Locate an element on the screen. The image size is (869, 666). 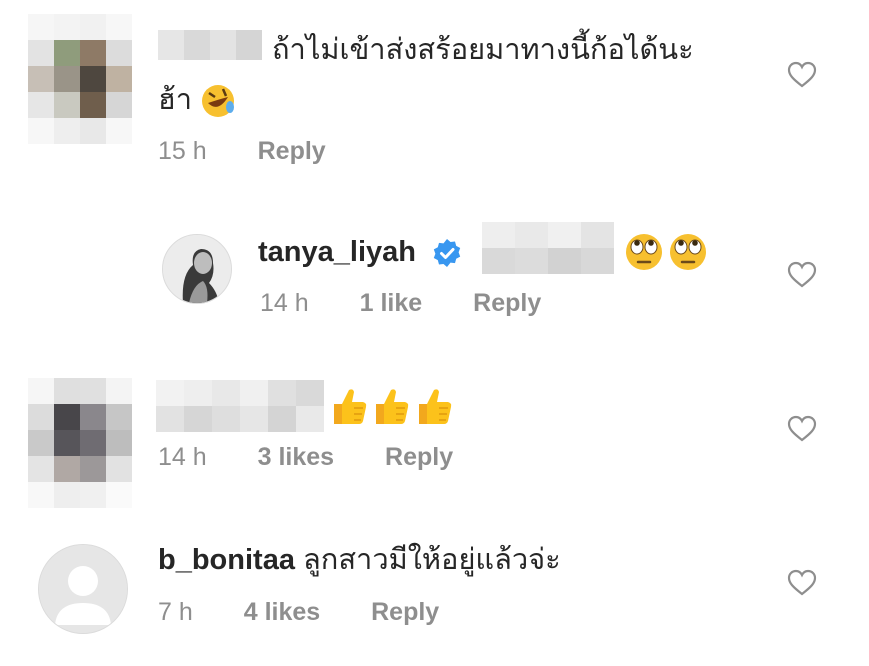
reply-meta: 14 h 1 like Reply is located at coordinates (400, 303).